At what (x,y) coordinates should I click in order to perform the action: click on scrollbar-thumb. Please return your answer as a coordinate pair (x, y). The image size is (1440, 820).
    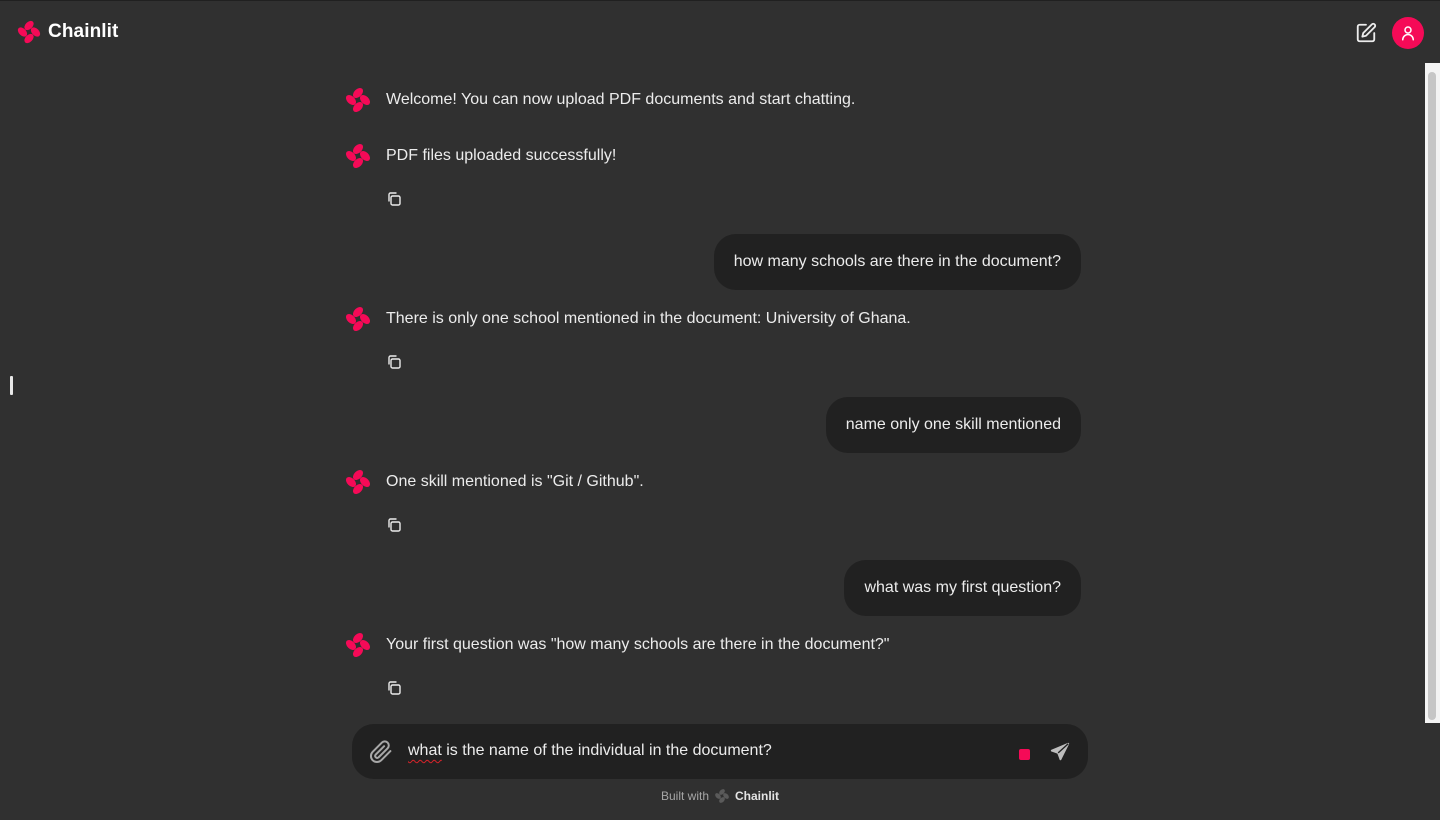
    Looking at the image, I should click on (1432, 396).